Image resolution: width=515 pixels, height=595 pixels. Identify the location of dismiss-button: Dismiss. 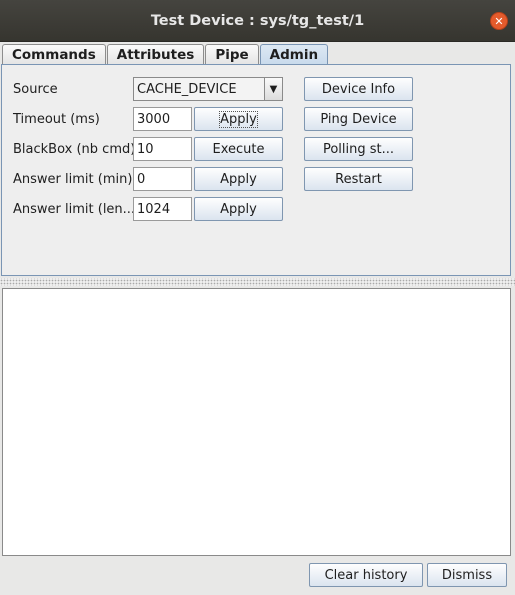
(467, 575).